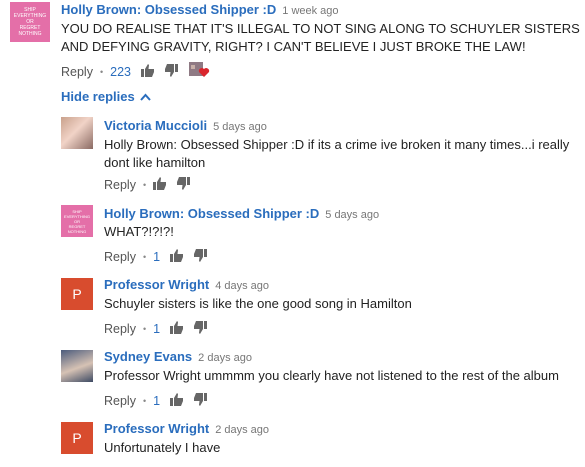  What do you see at coordinates (151, 185) in the screenshot?
I see `comment-actions: Reply •` at bounding box center [151, 185].